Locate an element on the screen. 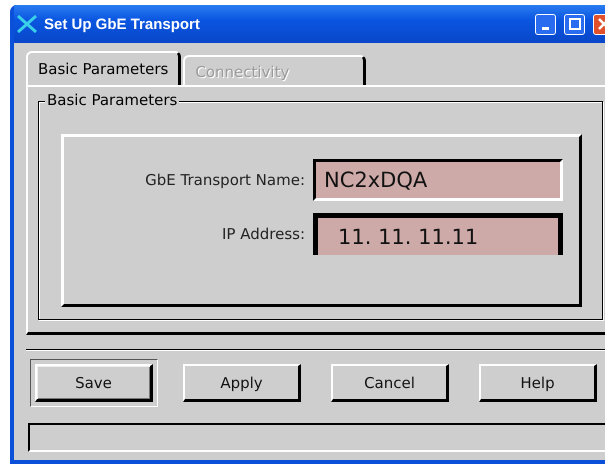 The height and width of the screenshot is (468, 605). tab: Basic Parameters is located at coordinates (104, 68).